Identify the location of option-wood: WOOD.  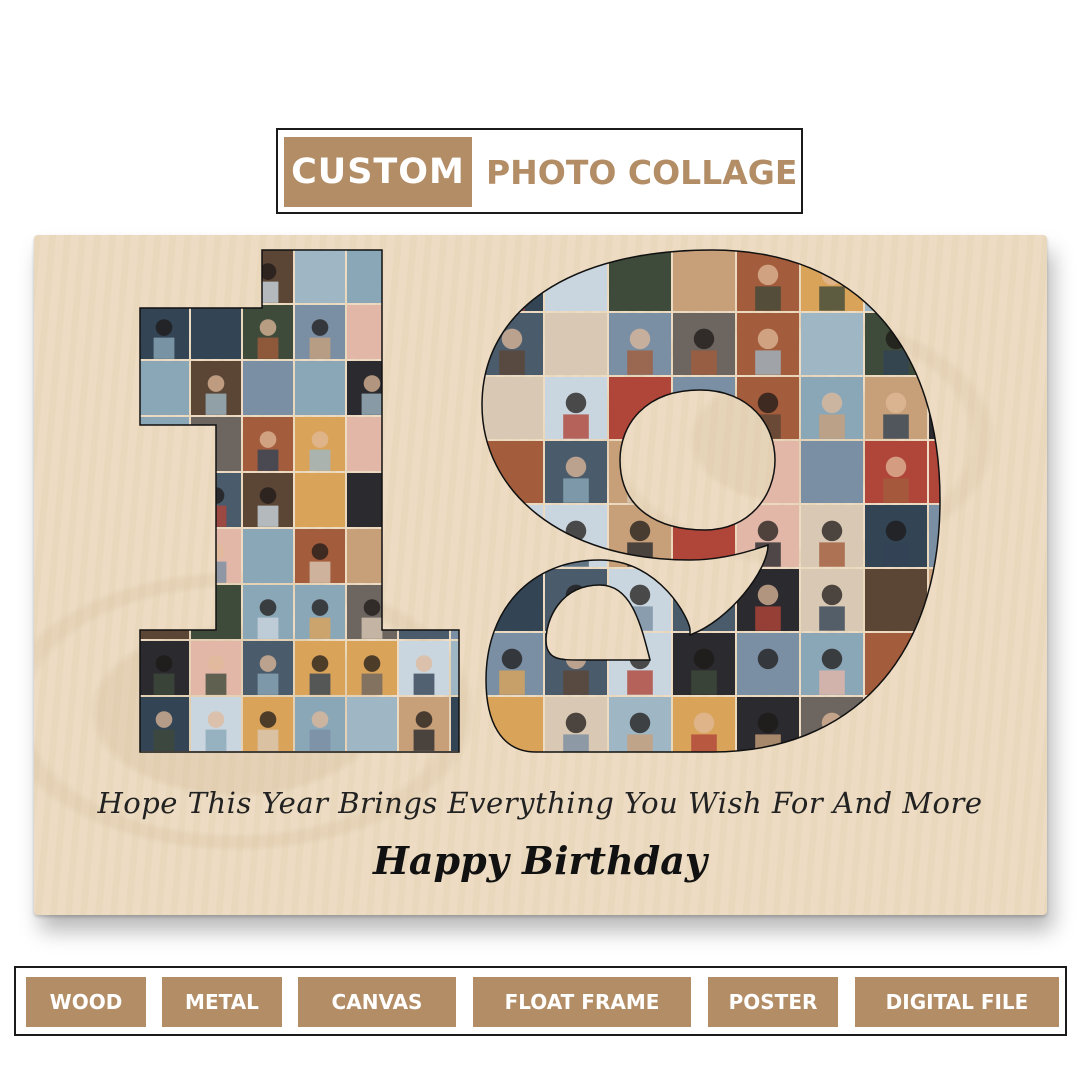
(86, 1002).